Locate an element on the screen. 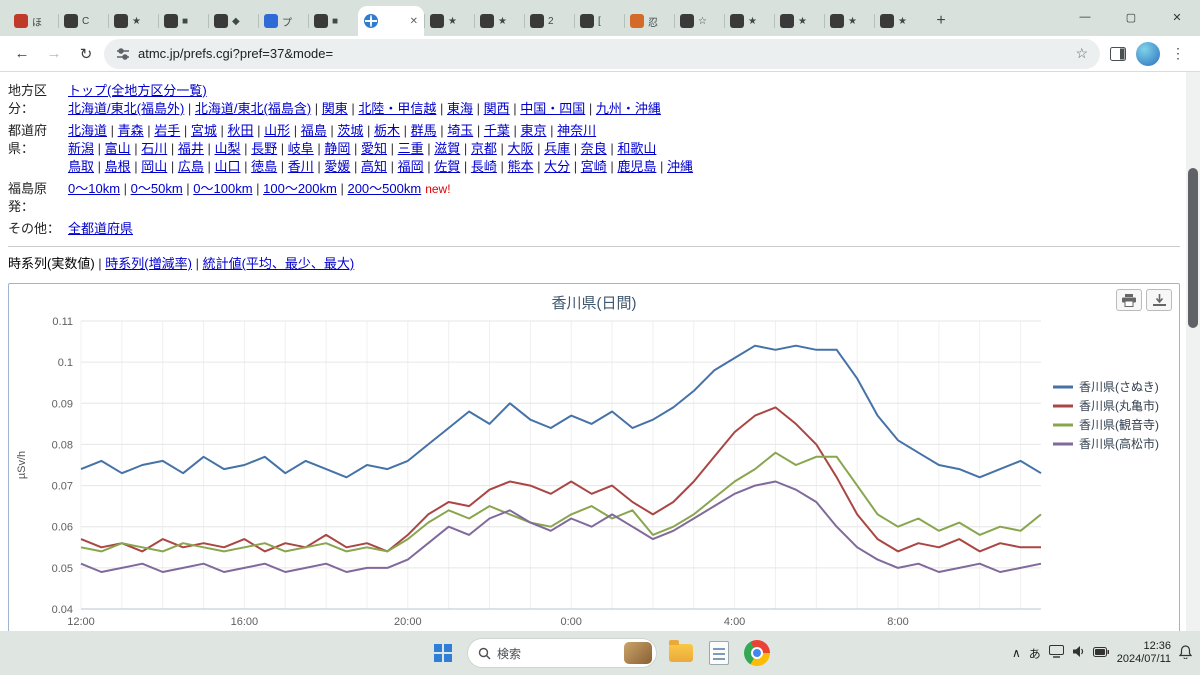 The height and width of the screenshot is (675, 1200). region-link: 関東 is located at coordinates (335, 108).